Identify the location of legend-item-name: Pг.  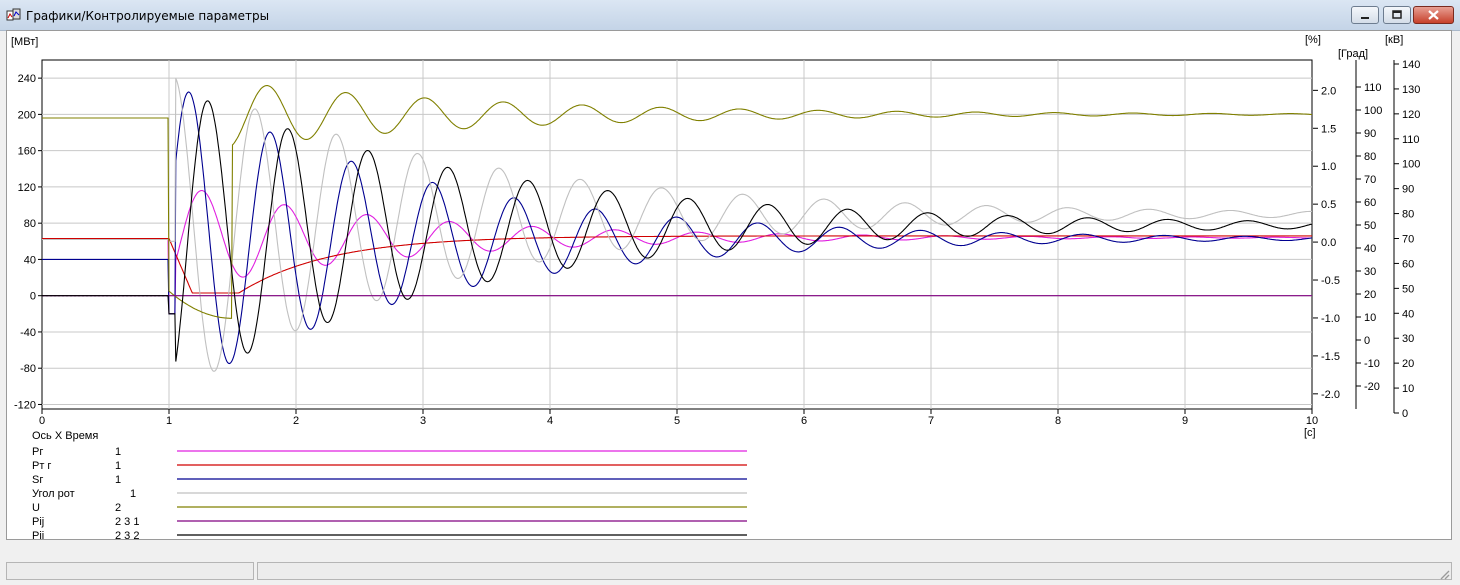
(37, 452).